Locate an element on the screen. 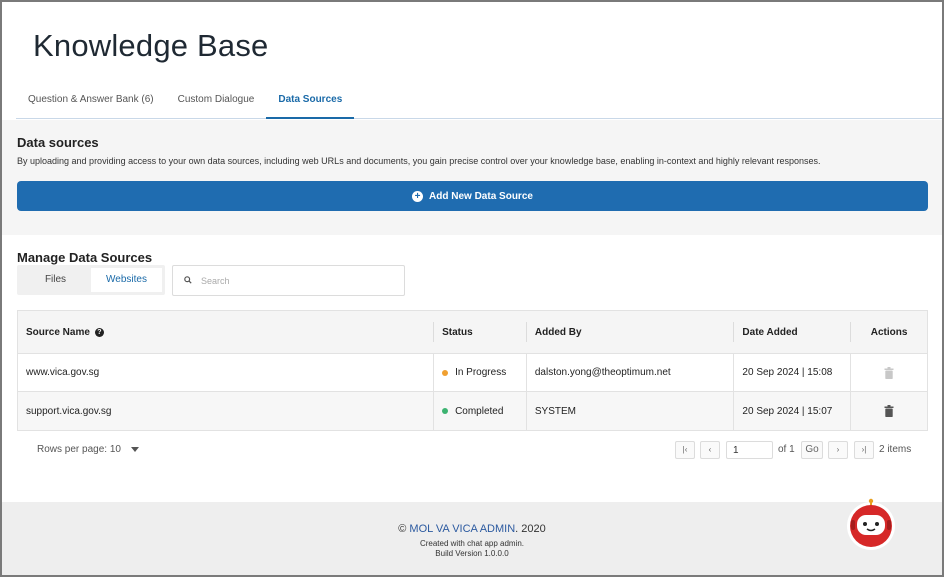 The width and height of the screenshot is (944, 577). date-added-cell: 20 Sep 2024 | 15:07 is located at coordinates (791, 411).